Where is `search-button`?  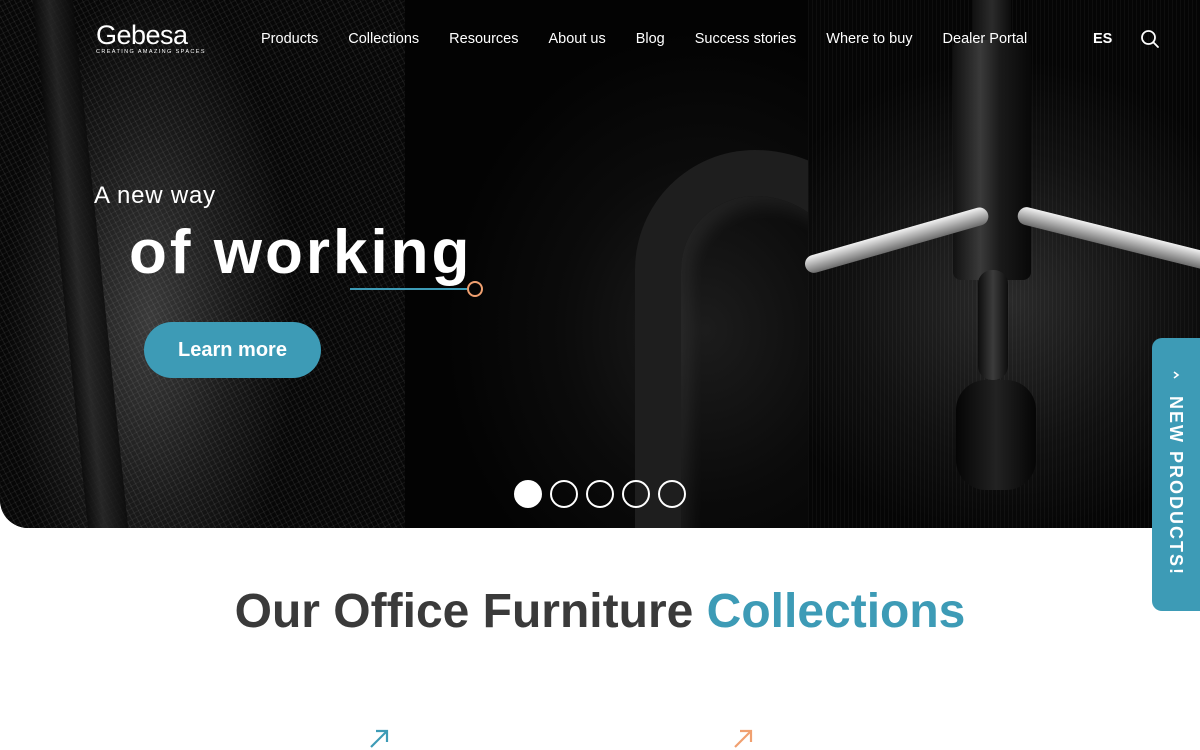
search-button is located at coordinates (1150, 39).